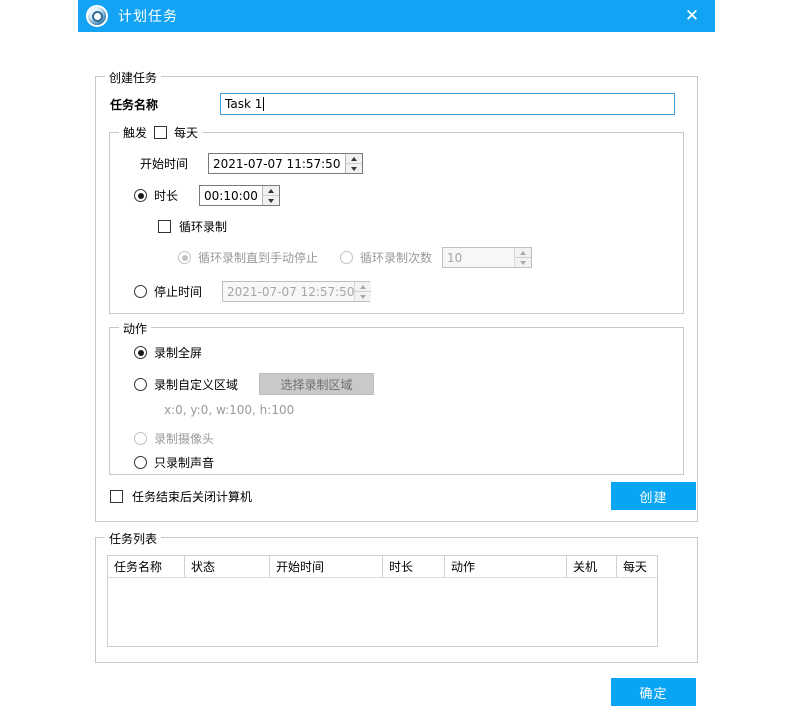 Image resolution: width=800 pixels, height=706 pixels. I want to click on duration-spinbox: 00:10:00, so click(239, 195).